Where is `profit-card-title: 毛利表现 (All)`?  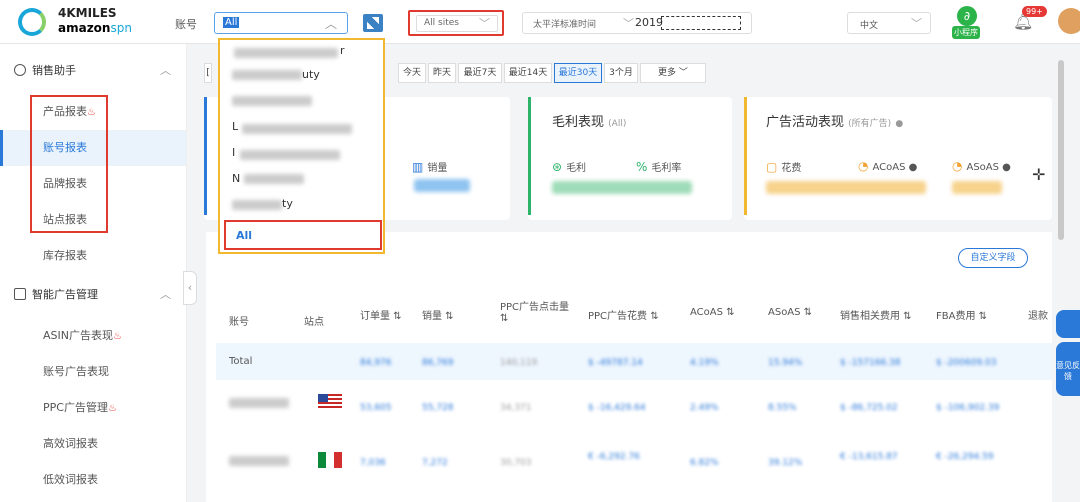
profit-card-title: 毛利表现 (All) is located at coordinates (589, 122).